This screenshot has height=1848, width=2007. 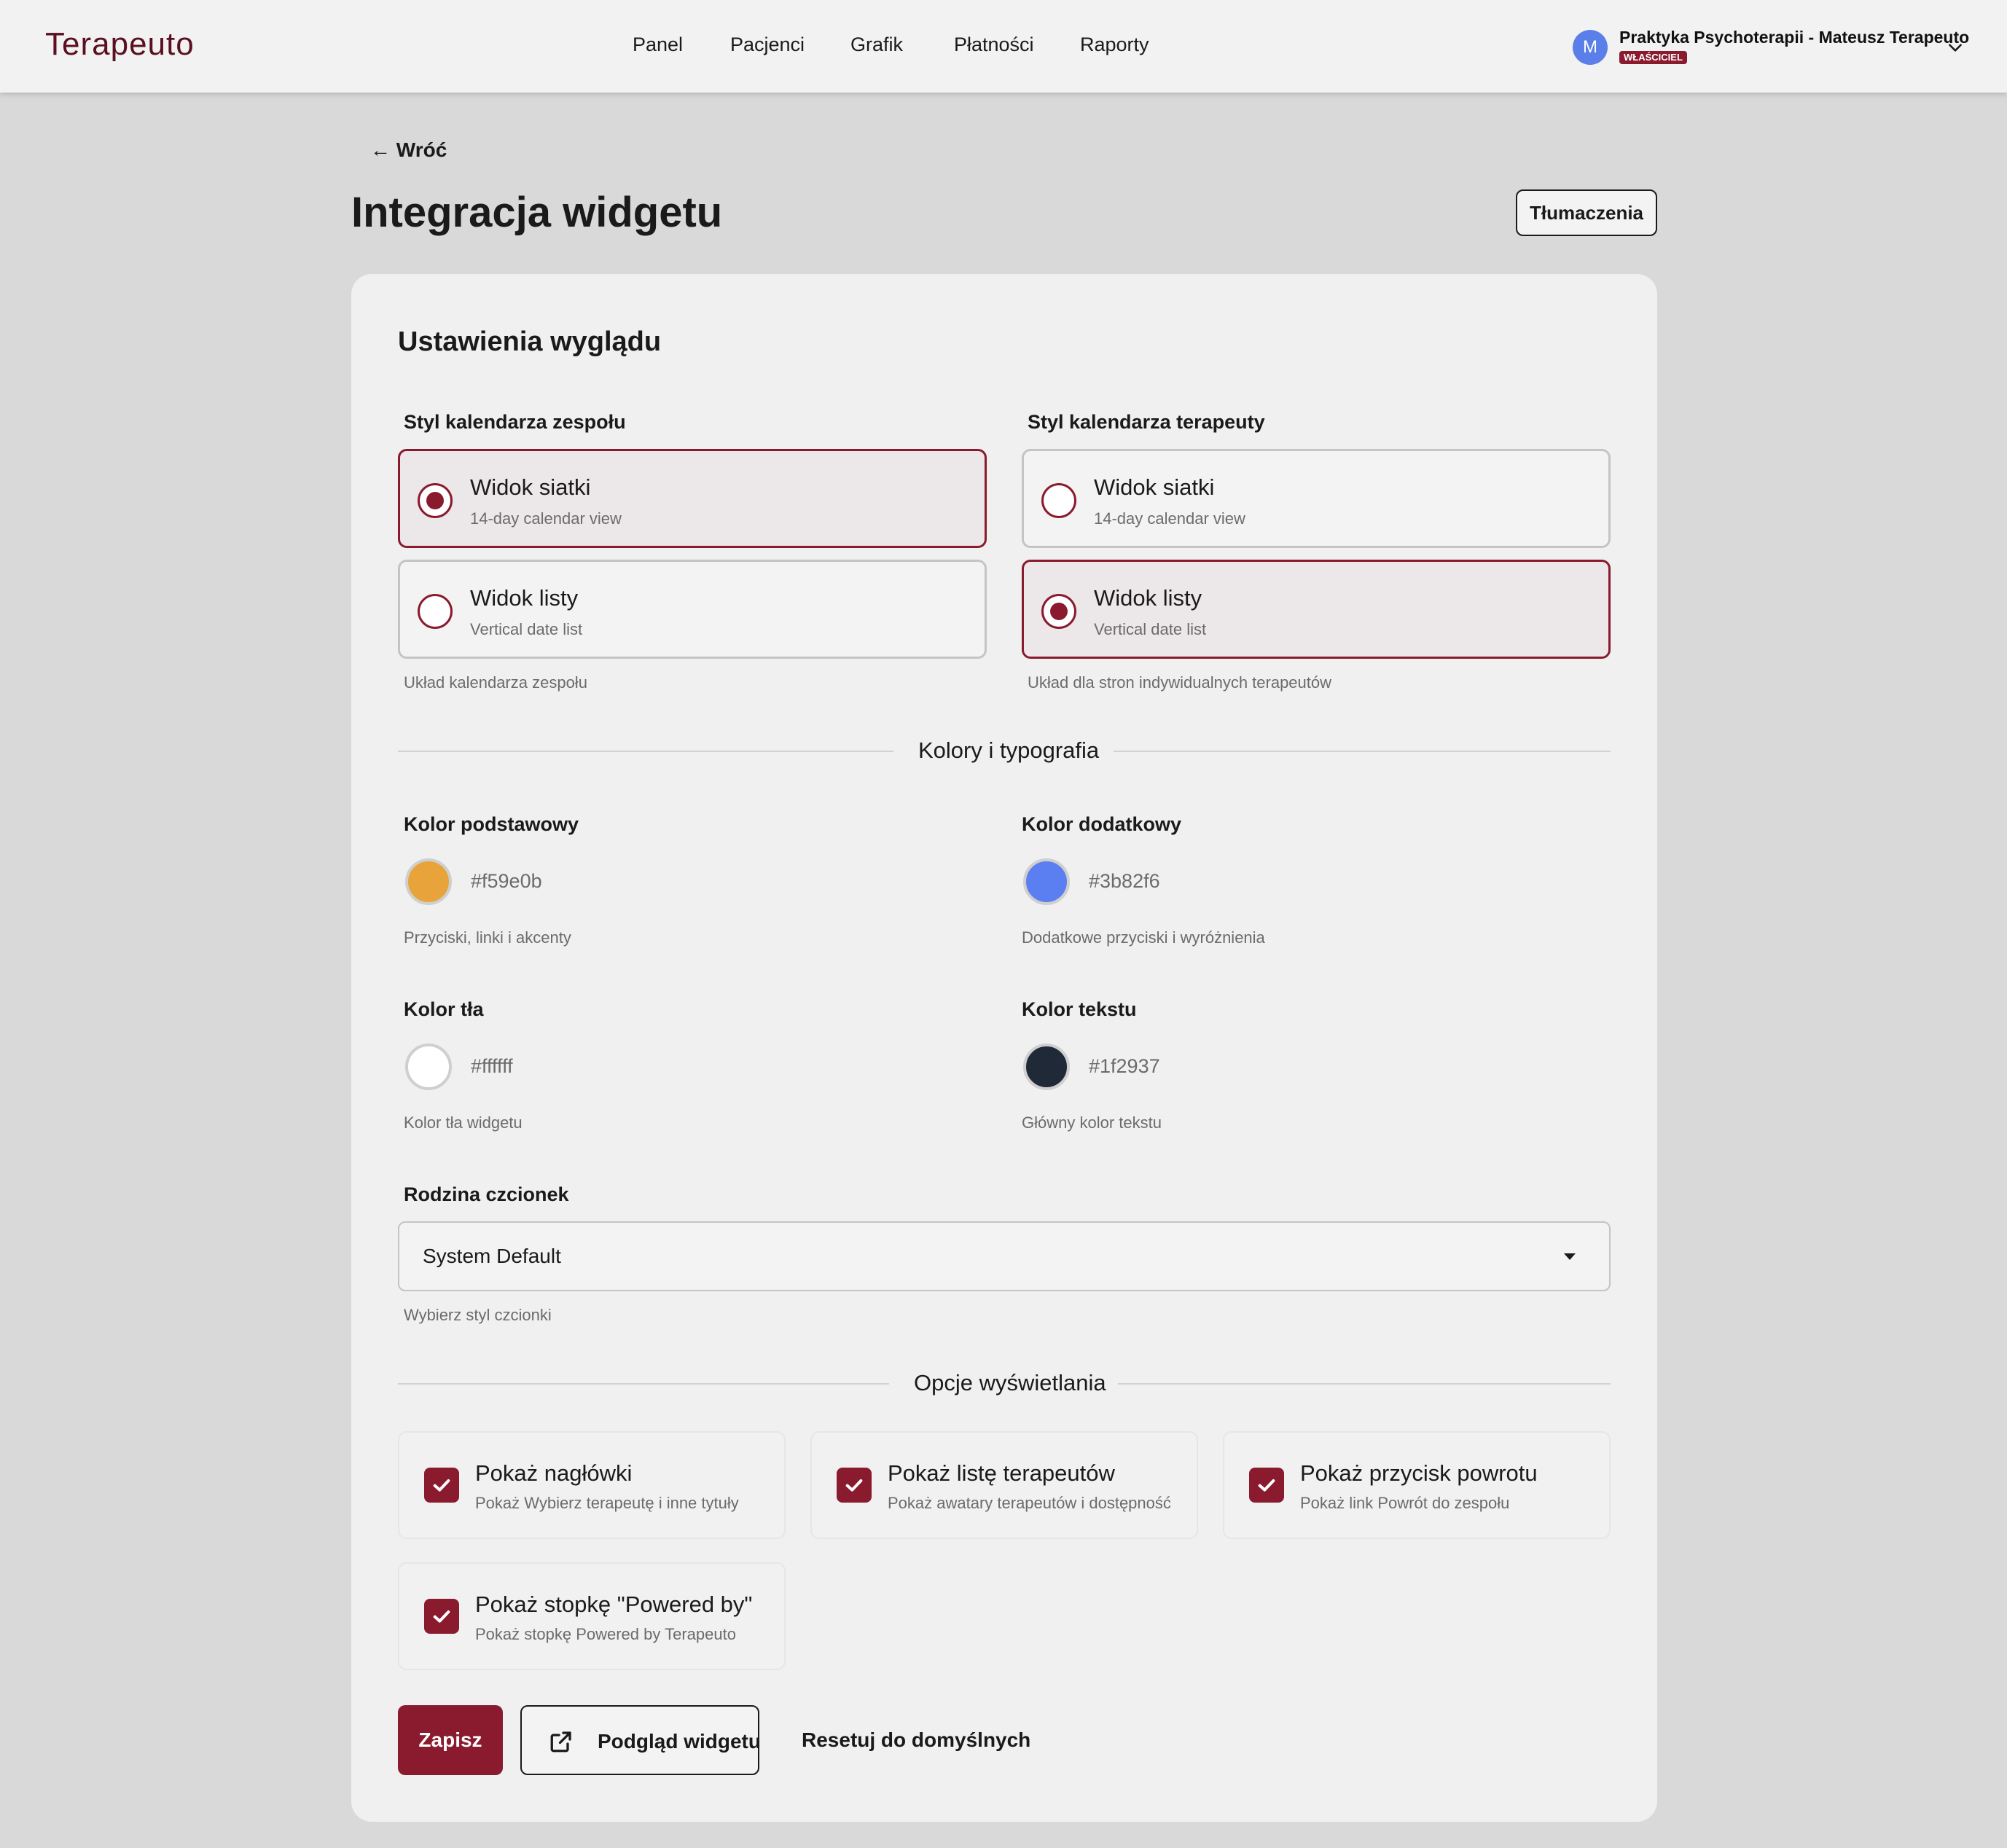 What do you see at coordinates (916, 1740) in the screenshot?
I see `reset-defaults-button: Resetuj do domyślnych` at bounding box center [916, 1740].